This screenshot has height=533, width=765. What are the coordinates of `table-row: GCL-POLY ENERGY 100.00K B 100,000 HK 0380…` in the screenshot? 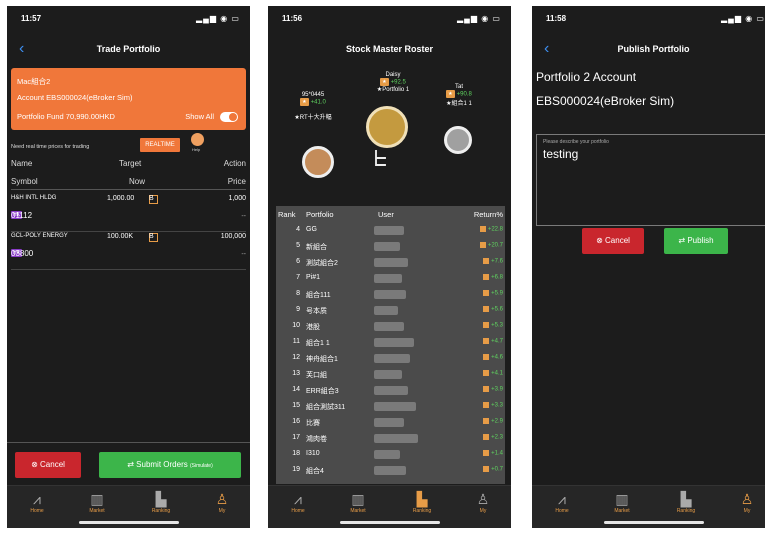 It's located at (128, 251).